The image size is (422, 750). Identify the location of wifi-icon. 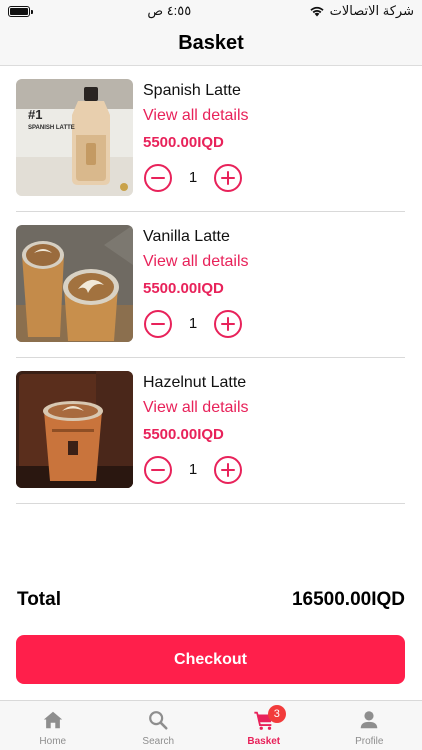
(317, 11).